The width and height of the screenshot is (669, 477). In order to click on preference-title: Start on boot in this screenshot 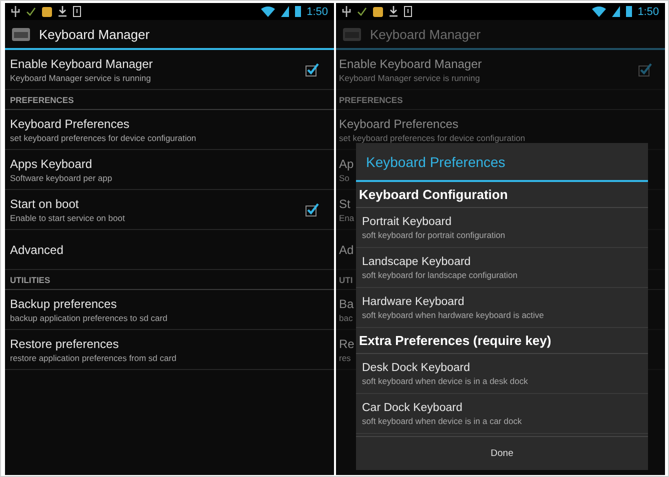, I will do `click(44, 203)`.